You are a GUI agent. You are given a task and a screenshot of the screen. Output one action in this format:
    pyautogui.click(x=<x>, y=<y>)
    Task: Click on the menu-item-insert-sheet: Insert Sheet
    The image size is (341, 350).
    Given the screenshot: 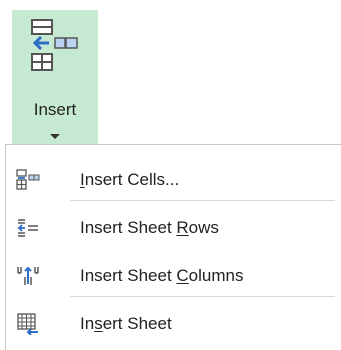 What is the action you would take?
    pyautogui.click(x=173, y=324)
    